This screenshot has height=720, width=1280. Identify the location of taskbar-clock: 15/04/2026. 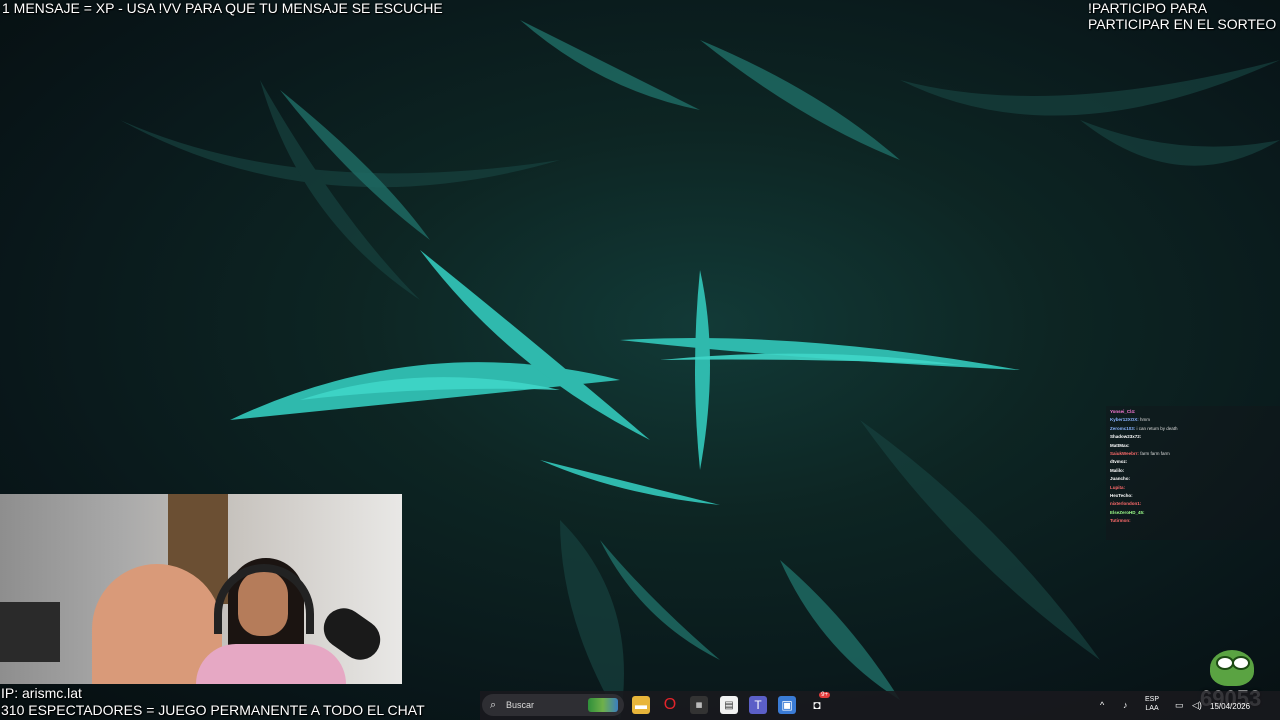
(1230, 706).